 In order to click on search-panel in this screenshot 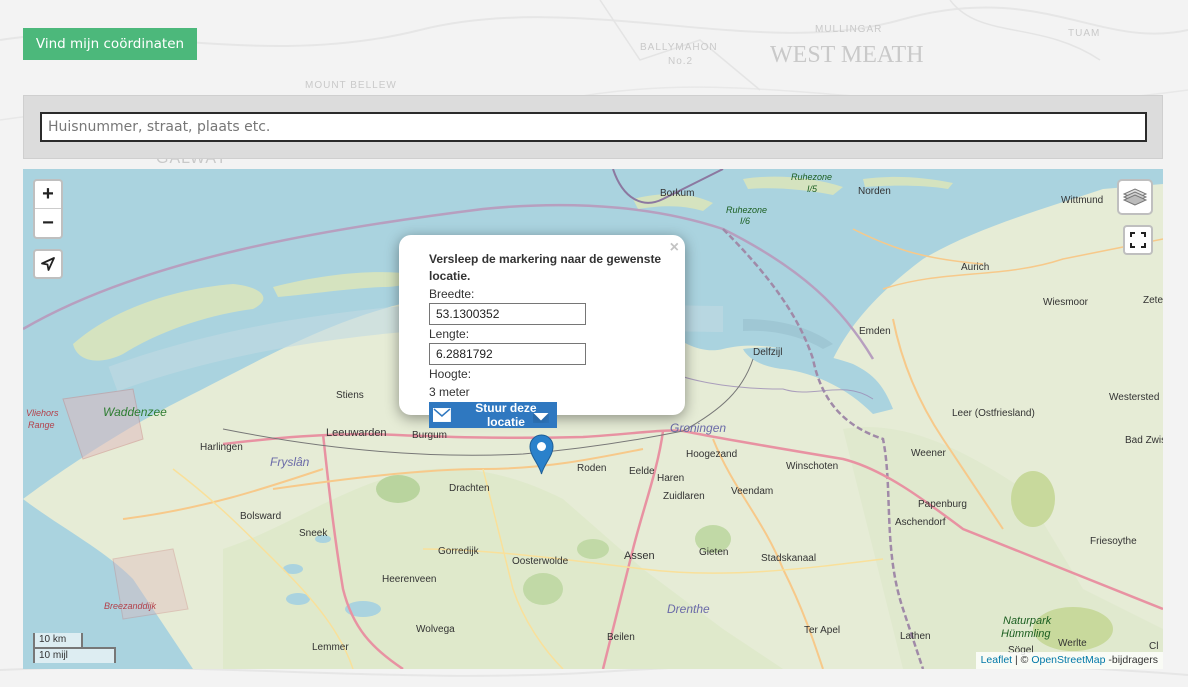, I will do `click(593, 127)`.